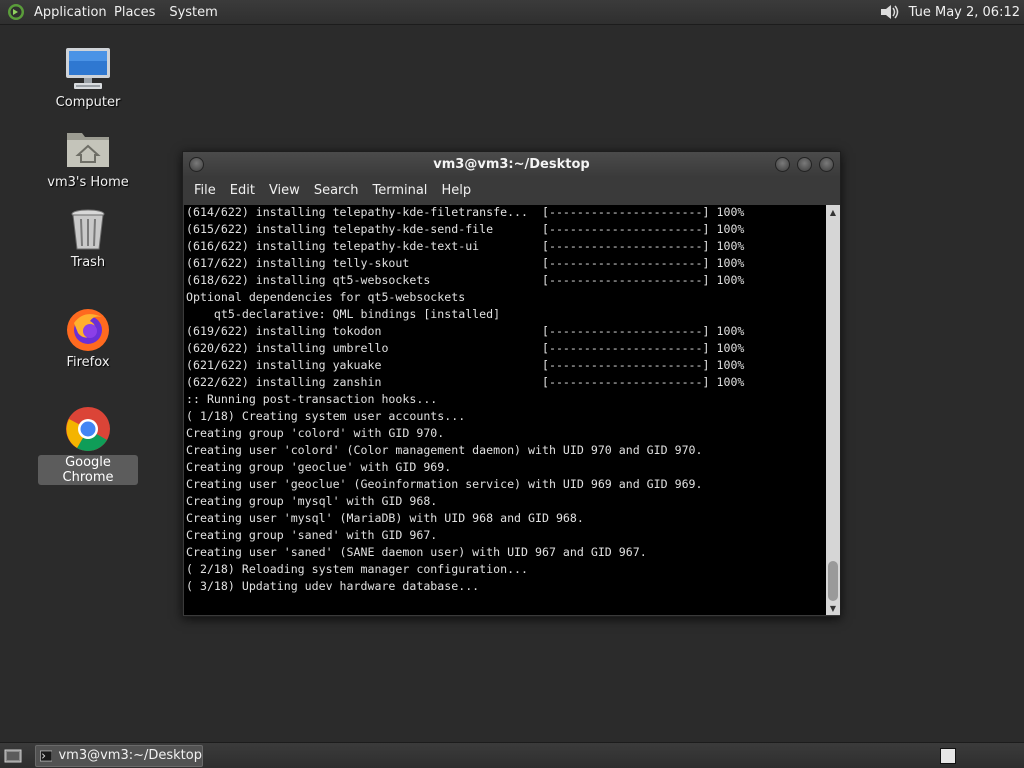 The width and height of the screenshot is (1024, 768). I want to click on window-titlebar: vm3@vm3:~/Desktop, so click(511, 164).